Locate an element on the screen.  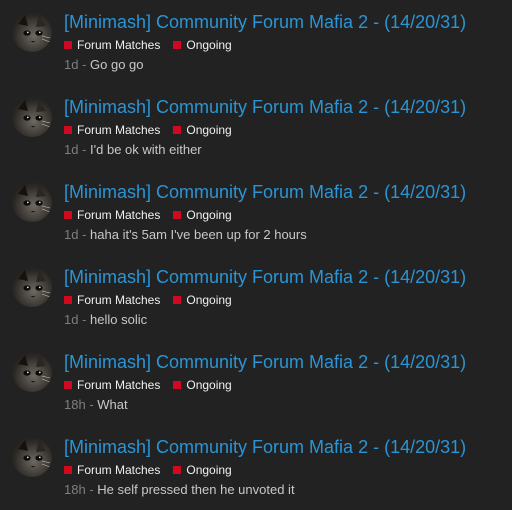
post-meta: 1d - Go go go is located at coordinates (104, 65).